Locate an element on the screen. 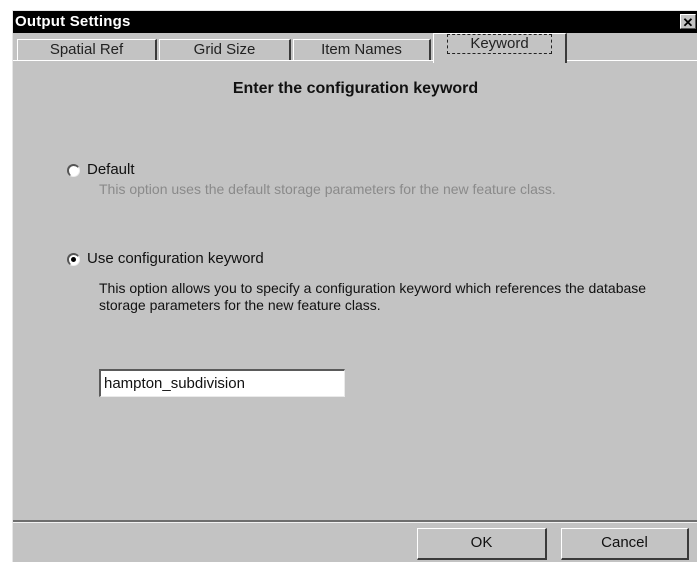  panel-heading: Enter the configuration keyword is located at coordinates (355, 88).